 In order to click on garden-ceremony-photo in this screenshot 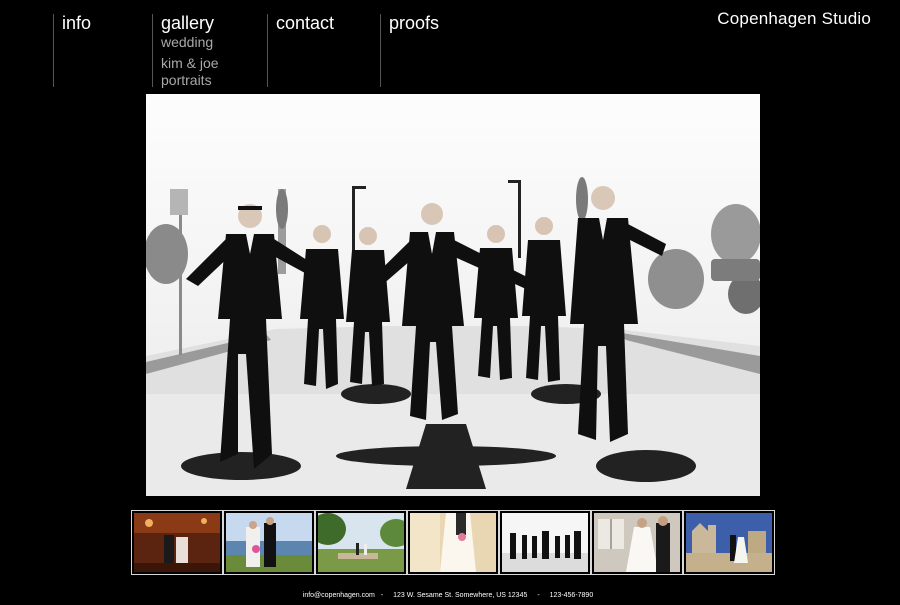, I will do `click(361, 542)`.